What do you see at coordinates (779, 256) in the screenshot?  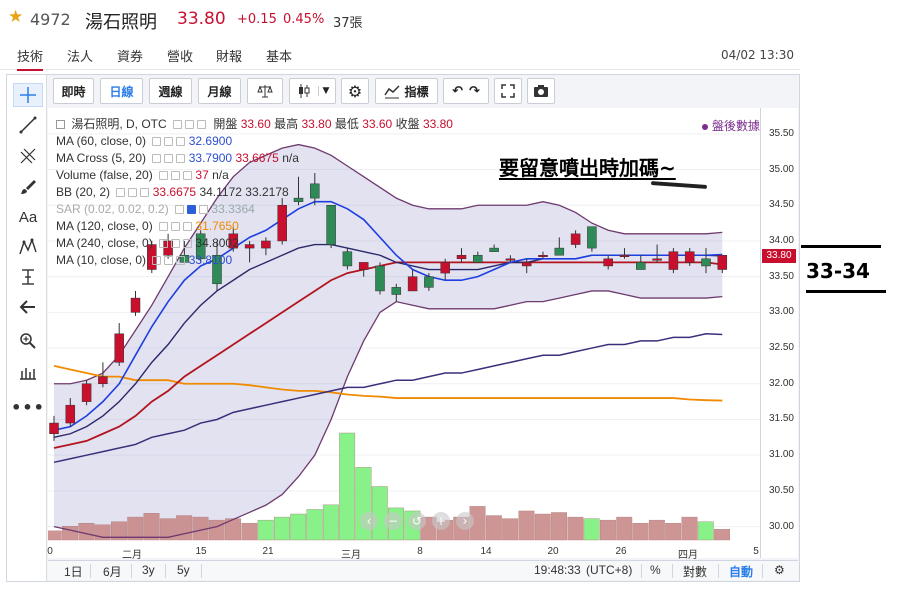 I see `current-price-tag: 33.80` at bounding box center [779, 256].